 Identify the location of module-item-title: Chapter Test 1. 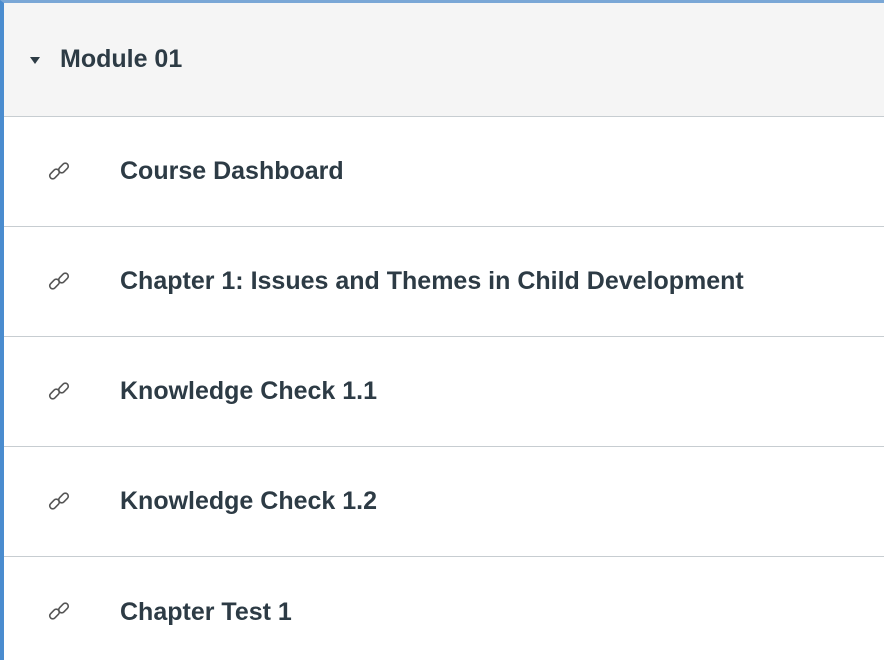
(206, 612).